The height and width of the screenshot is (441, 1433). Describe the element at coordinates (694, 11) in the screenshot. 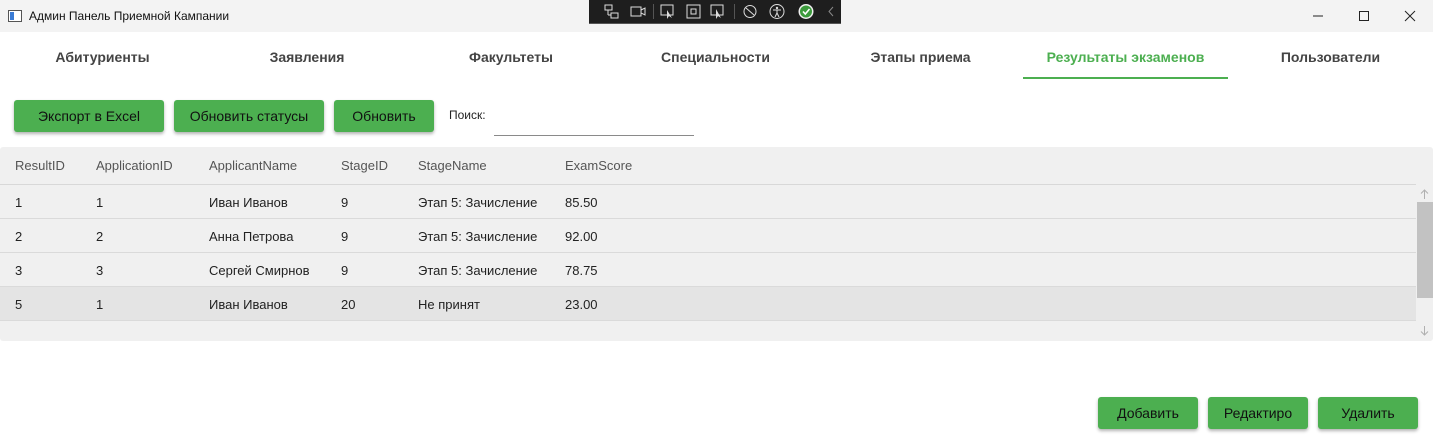

I see `display-layout-adorners-icon` at that location.